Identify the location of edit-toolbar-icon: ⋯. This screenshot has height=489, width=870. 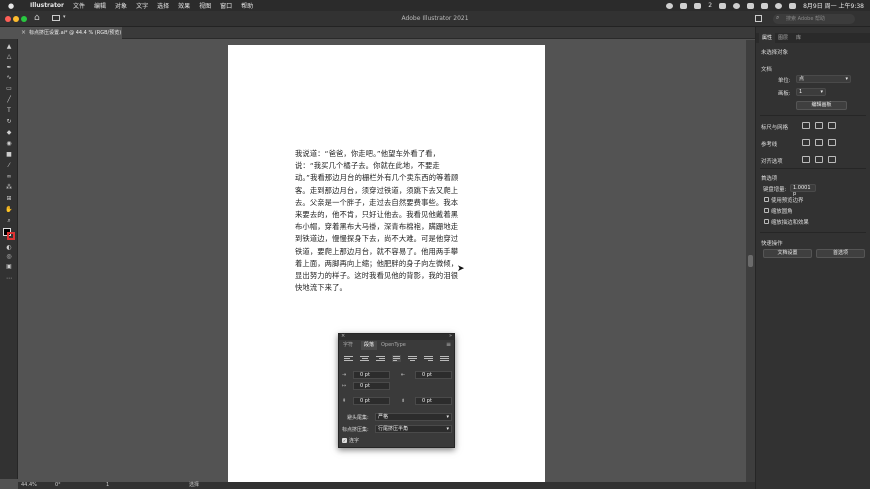
(9, 278).